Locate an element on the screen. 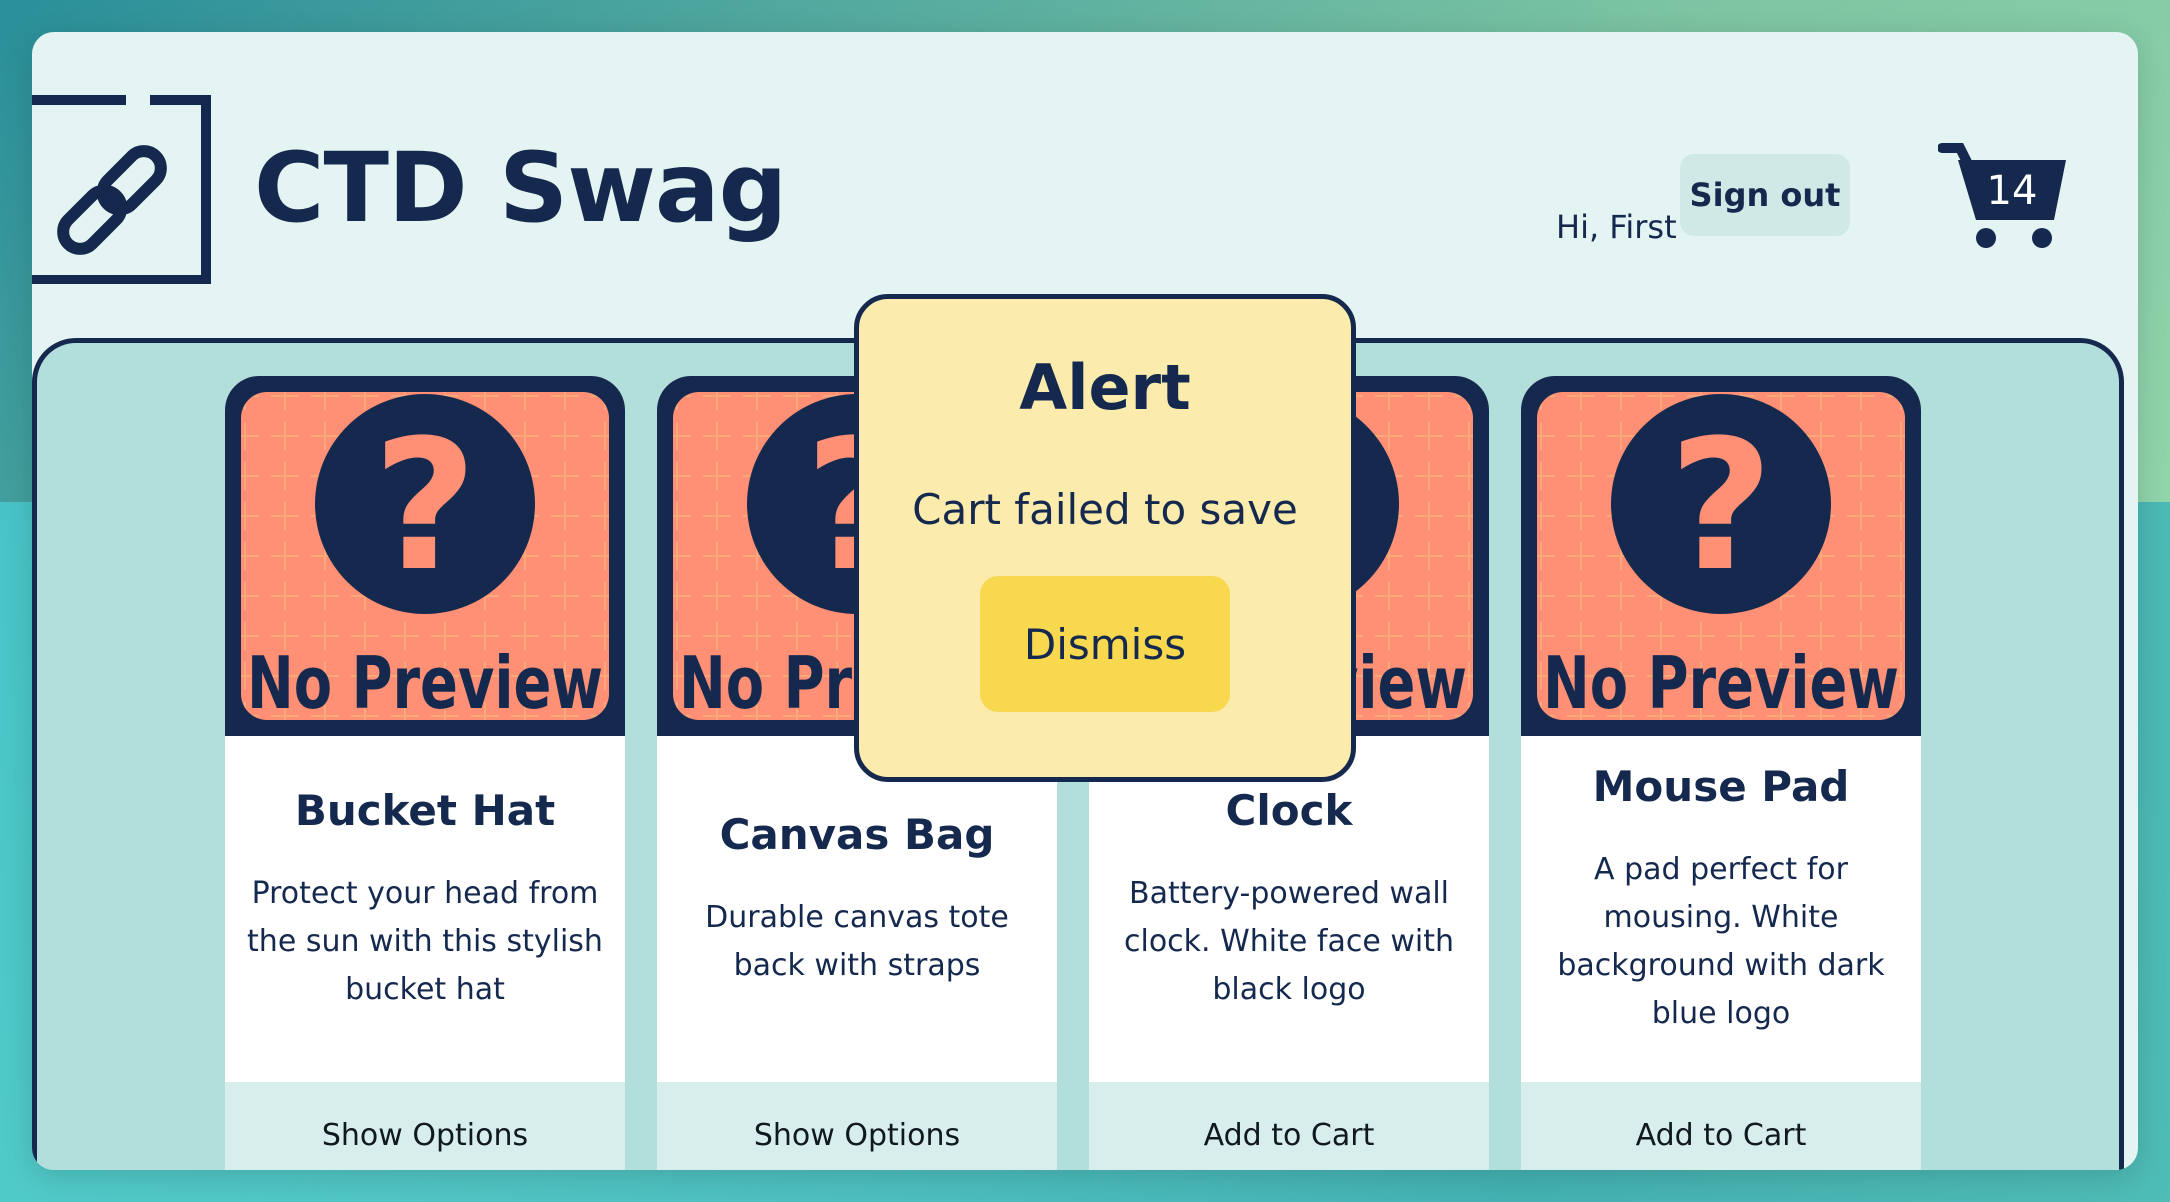 The image size is (2170, 1202). sign-out-button: Sign out is located at coordinates (1765, 195).